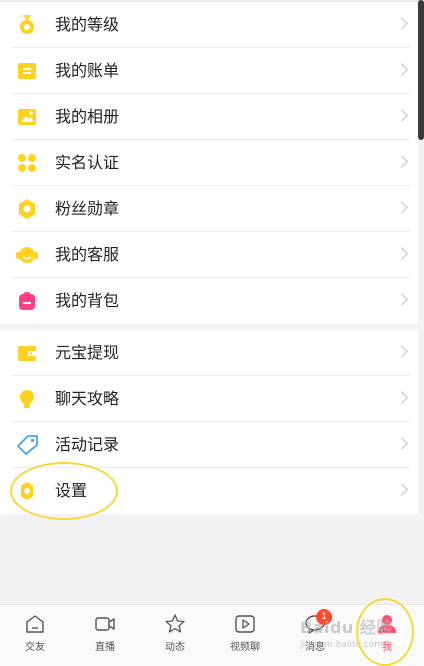 Image resolution: width=424 pixels, height=666 pixels. Describe the element at coordinates (105, 635) in the screenshot. I see `tab-live: 直播` at that location.